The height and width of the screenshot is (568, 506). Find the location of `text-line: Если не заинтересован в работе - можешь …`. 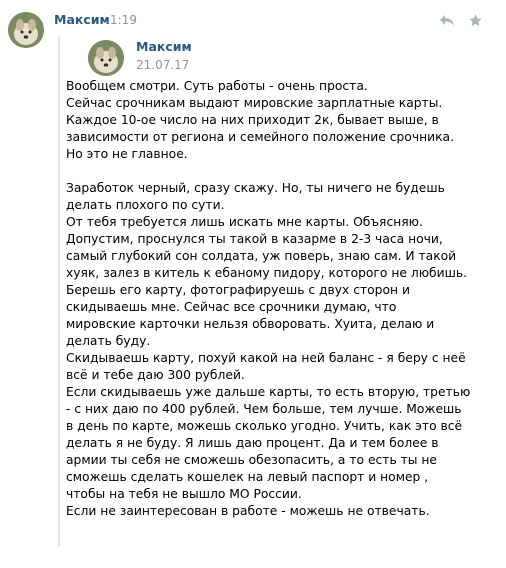

text-line: Если не заинтересован в работе - можешь … is located at coordinates (248, 511).